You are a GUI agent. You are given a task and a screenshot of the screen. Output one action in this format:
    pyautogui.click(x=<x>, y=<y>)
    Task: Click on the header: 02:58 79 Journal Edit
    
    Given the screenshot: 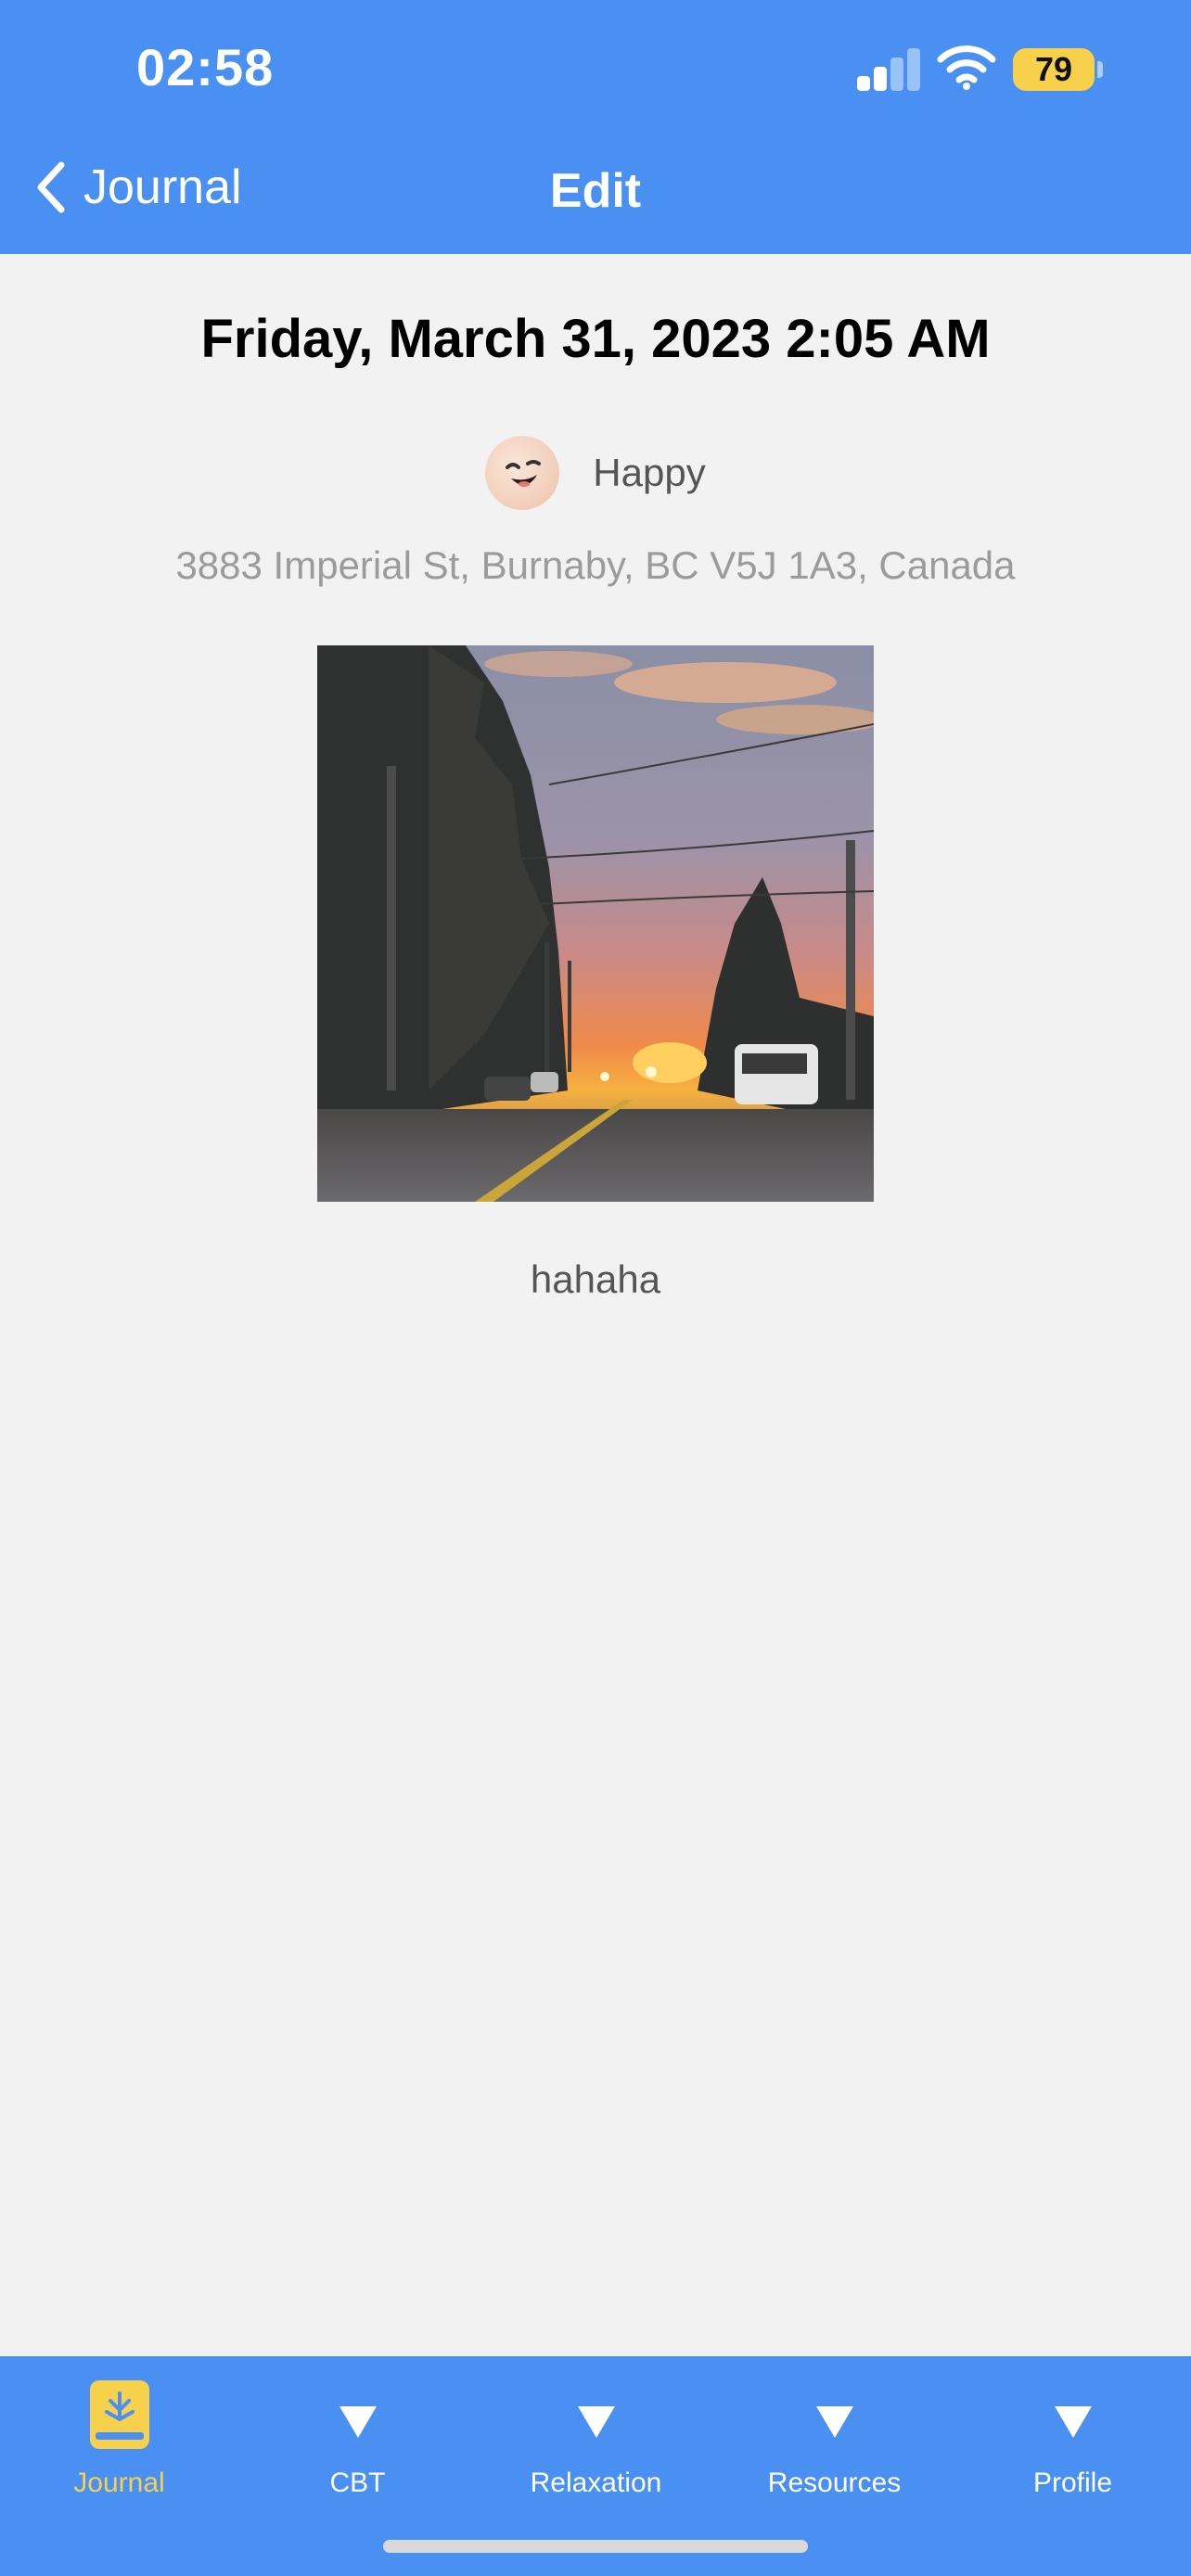 What is the action you would take?
    pyautogui.click(x=595, y=127)
    